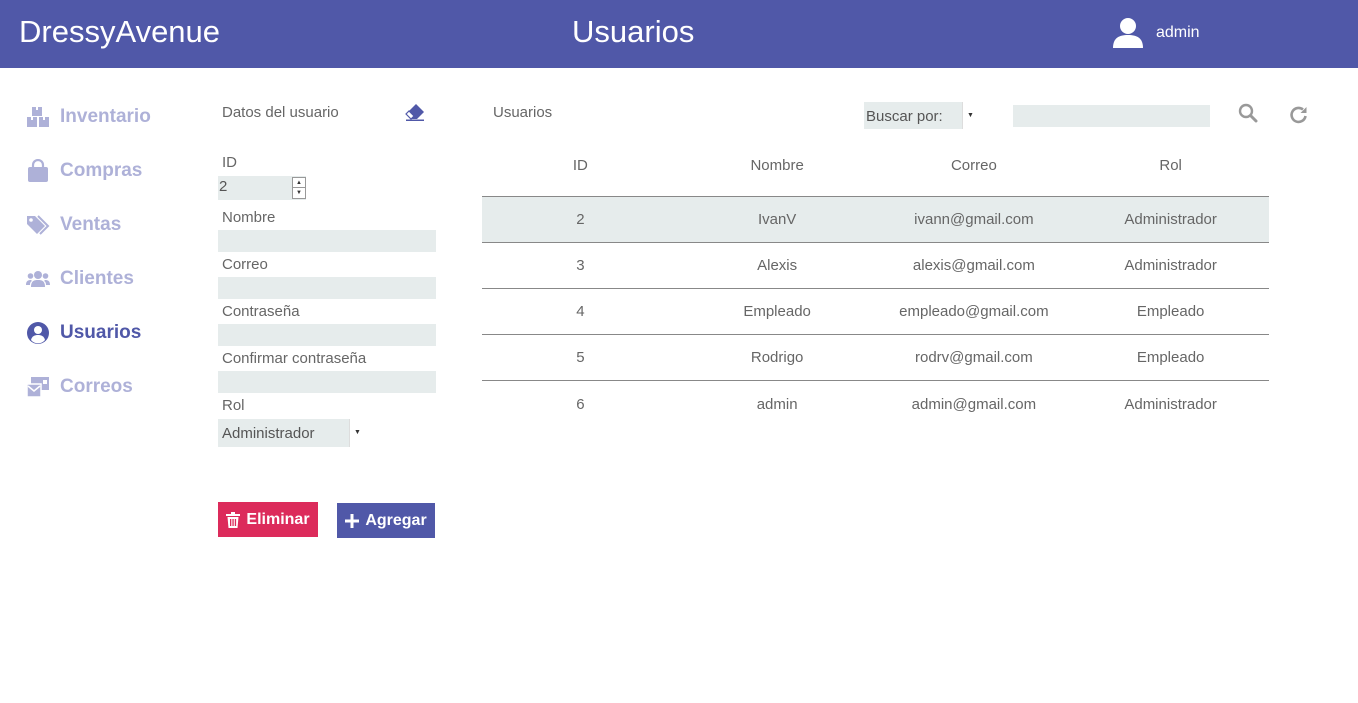 The width and height of the screenshot is (1358, 703). What do you see at coordinates (249, 217) in the screenshot?
I see `nombre-label: Nombre` at bounding box center [249, 217].